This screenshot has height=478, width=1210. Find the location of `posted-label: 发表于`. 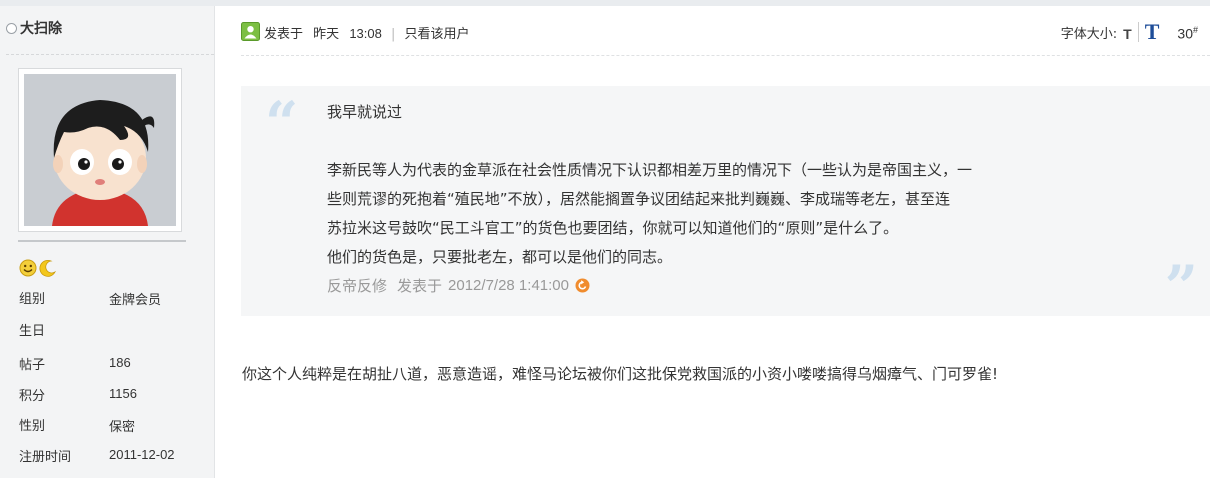

posted-label: 发表于 is located at coordinates (284, 34).